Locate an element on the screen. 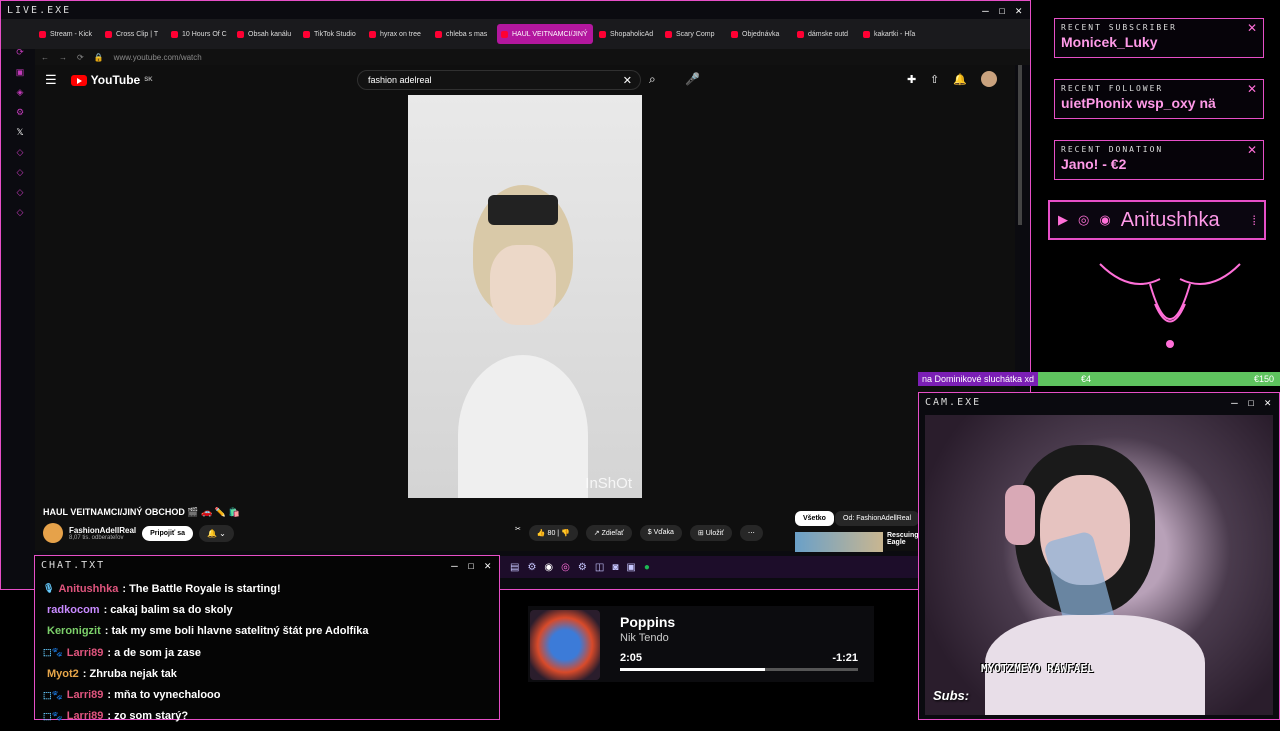 The width and height of the screenshot is (1280, 731). maximize-icon: ☐ is located at coordinates (1003, 10).